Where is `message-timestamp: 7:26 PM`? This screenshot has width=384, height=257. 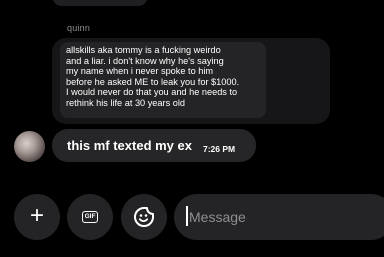
message-timestamp: 7:26 PM is located at coordinates (219, 149).